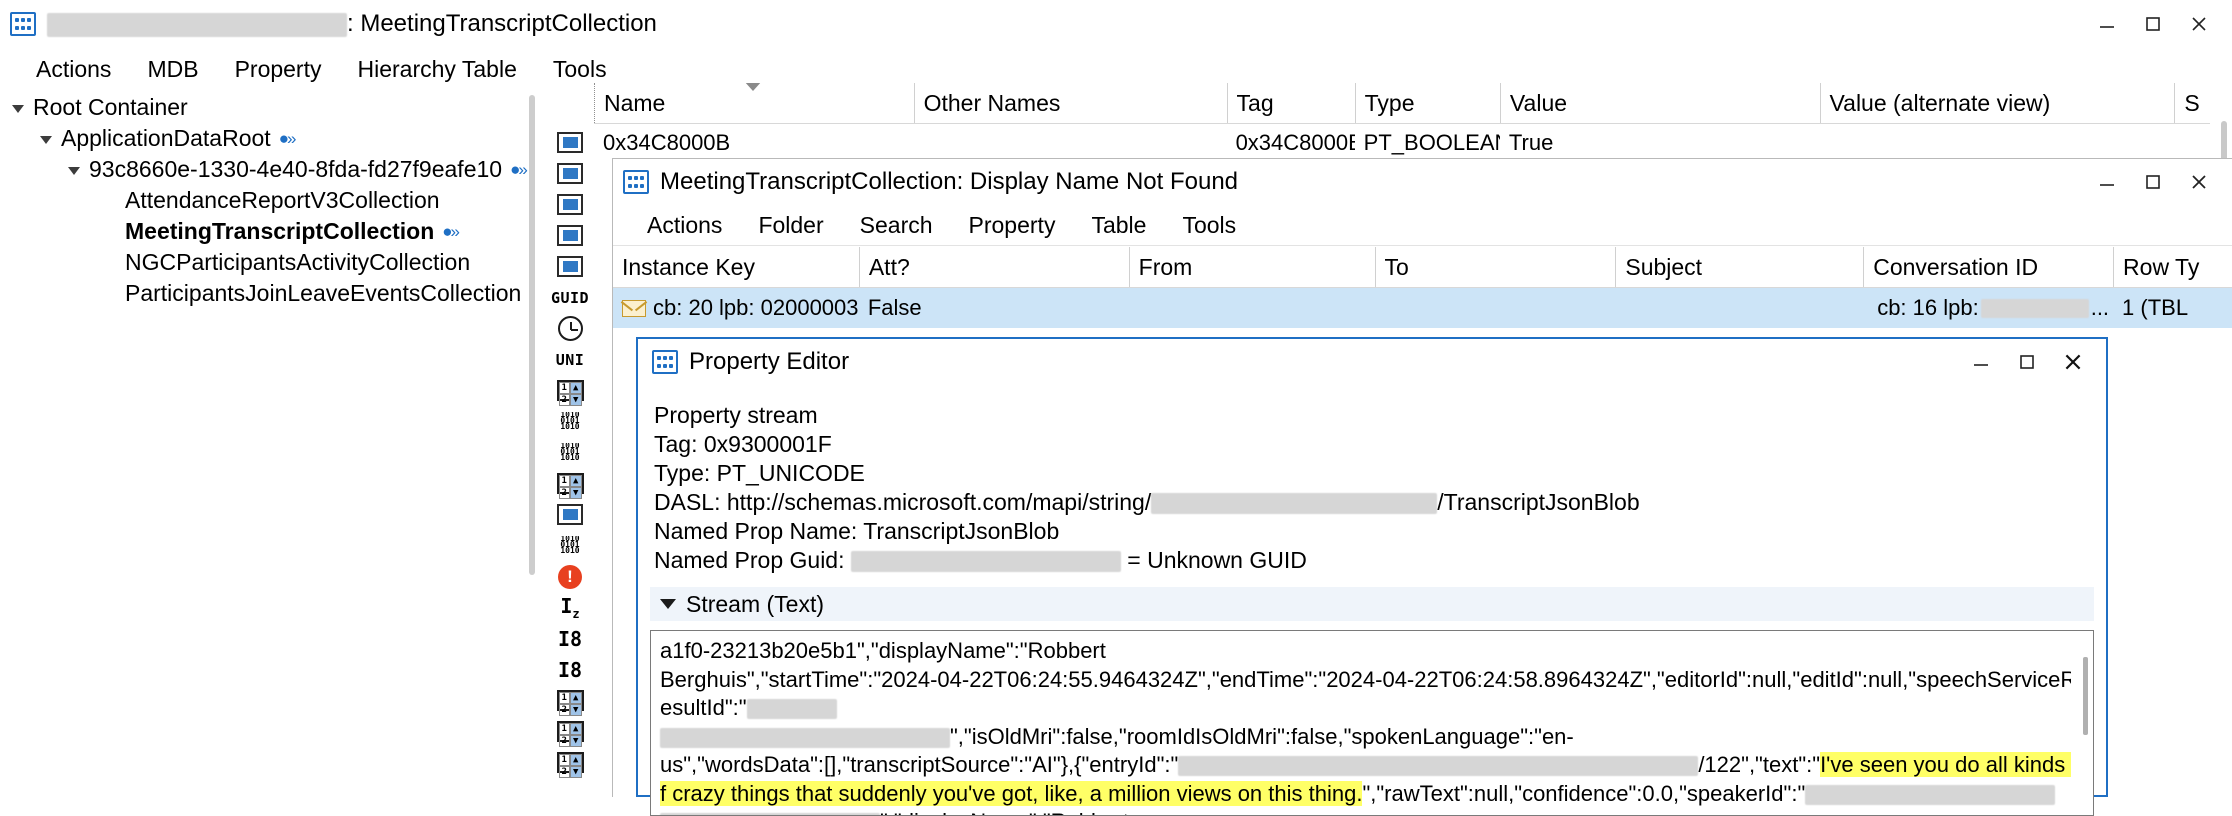 This screenshot has width=2232, height=816. What do you see at coordinates (1427, 103) in the screenshot?
I see `column-header-type: Type` at bounding box center [1427, 103].